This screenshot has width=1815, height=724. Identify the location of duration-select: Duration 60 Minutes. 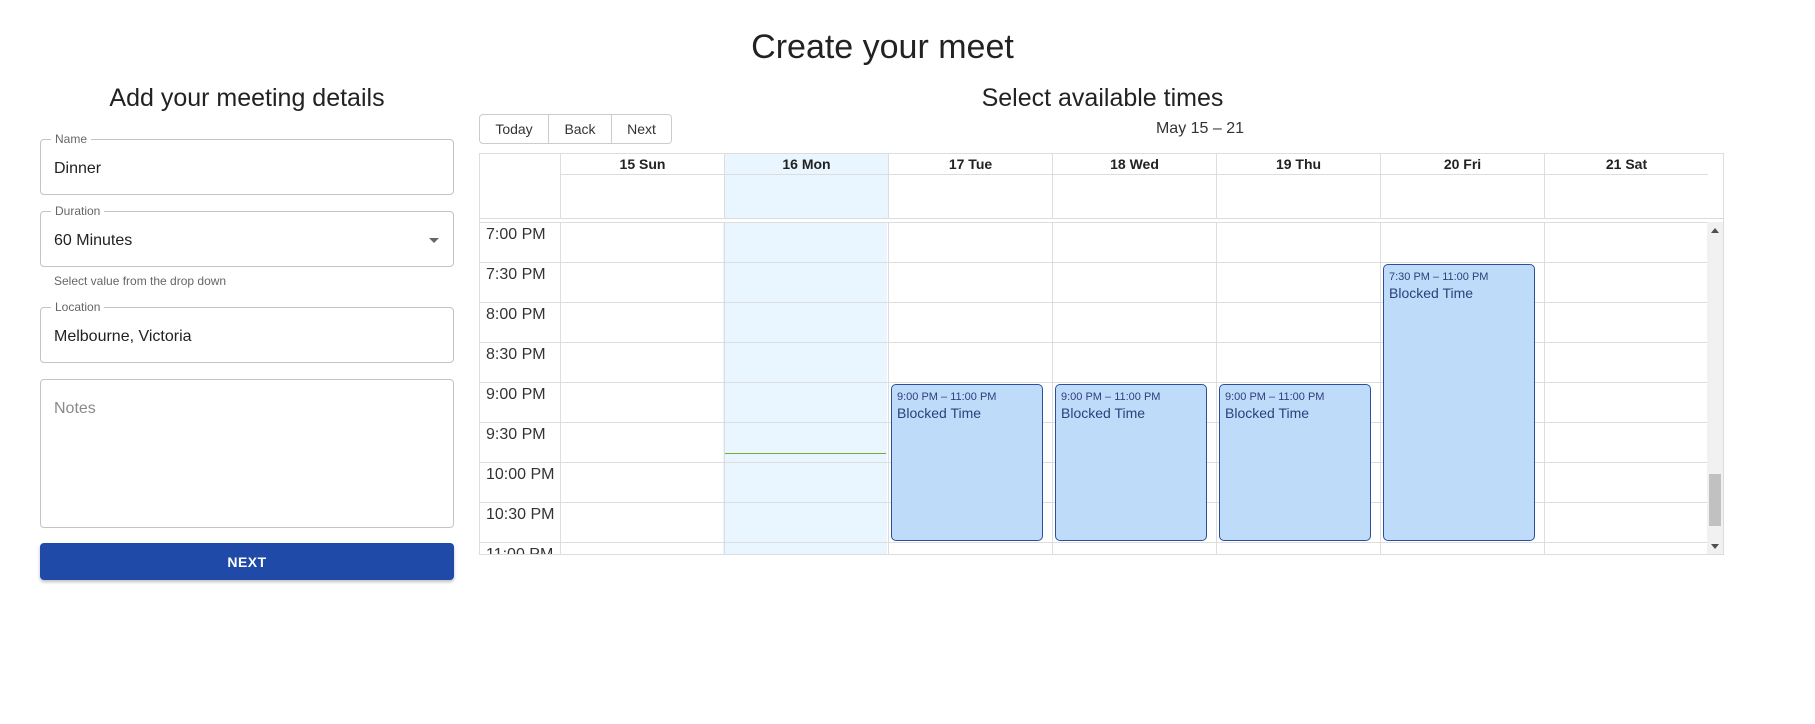
(247, 235).